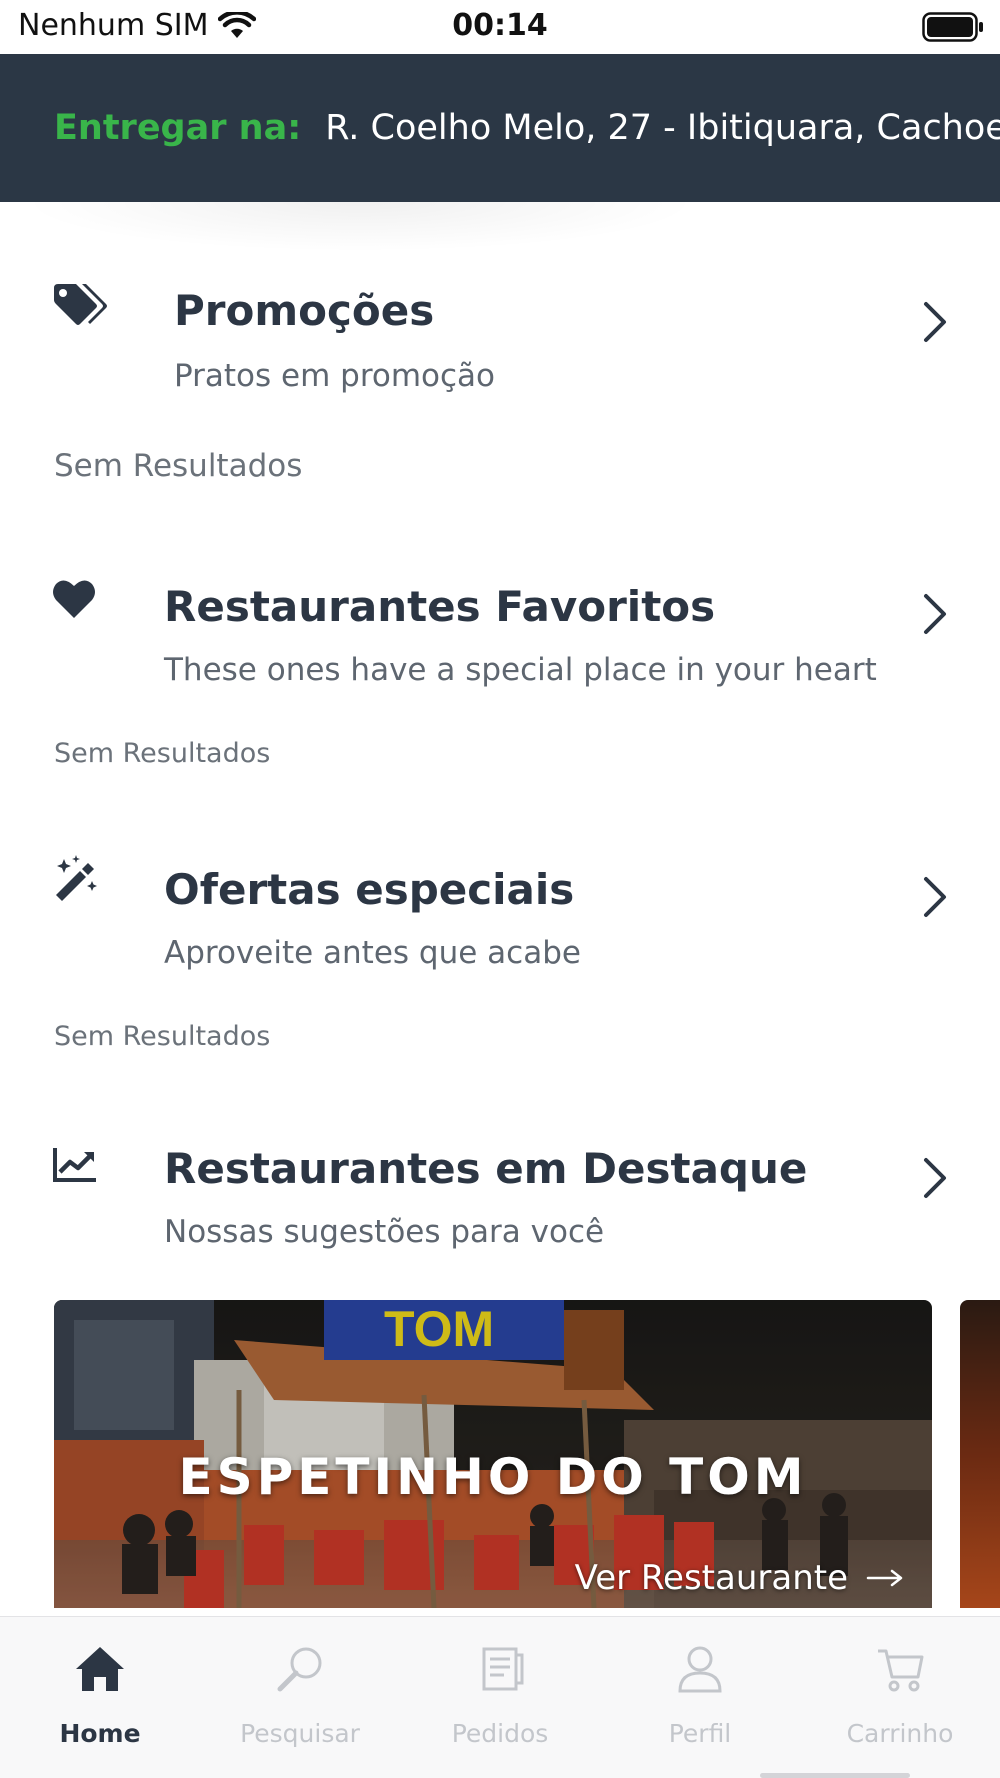  Describe the element at coordinates (335, 376) in the screenshot. I see `section-subtitle: Pratos em promoção` at that location.